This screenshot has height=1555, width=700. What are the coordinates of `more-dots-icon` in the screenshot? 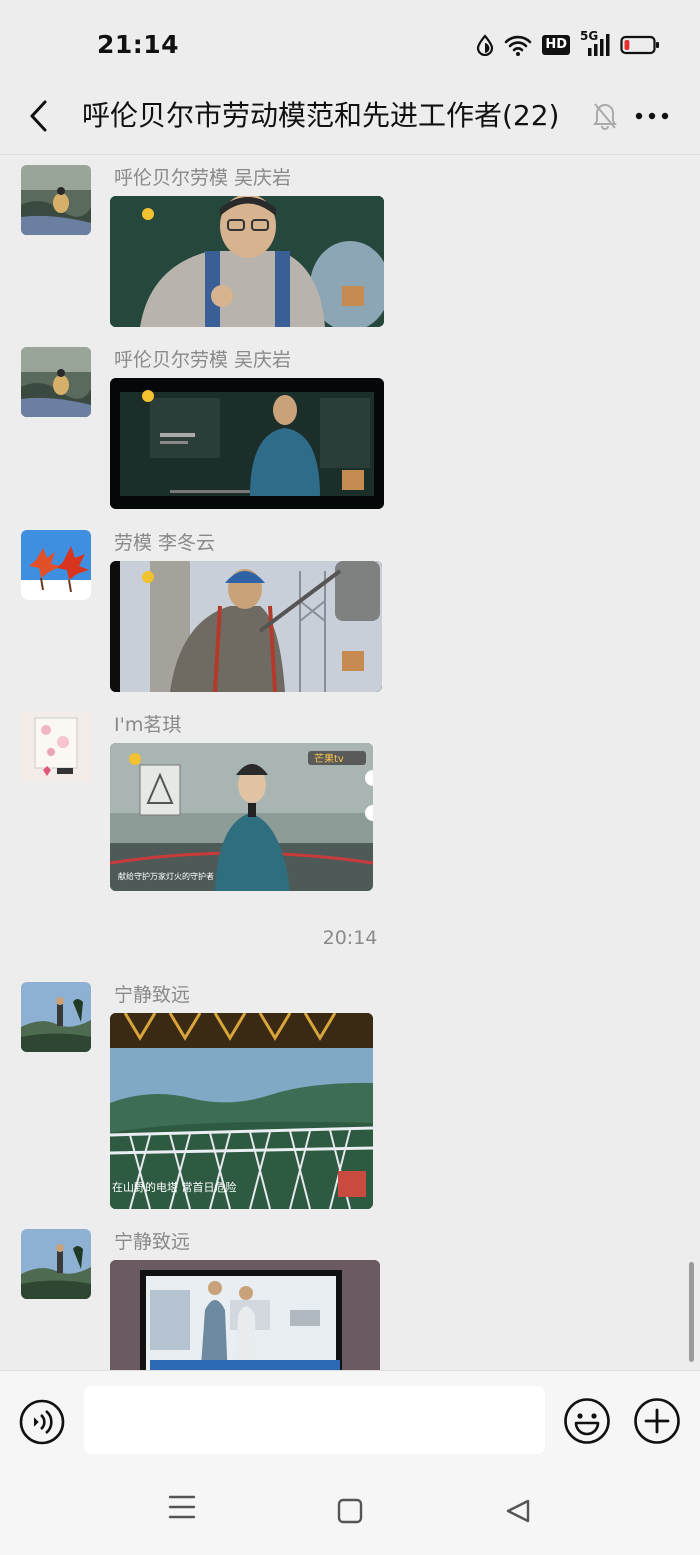 It's located at (652, 116).